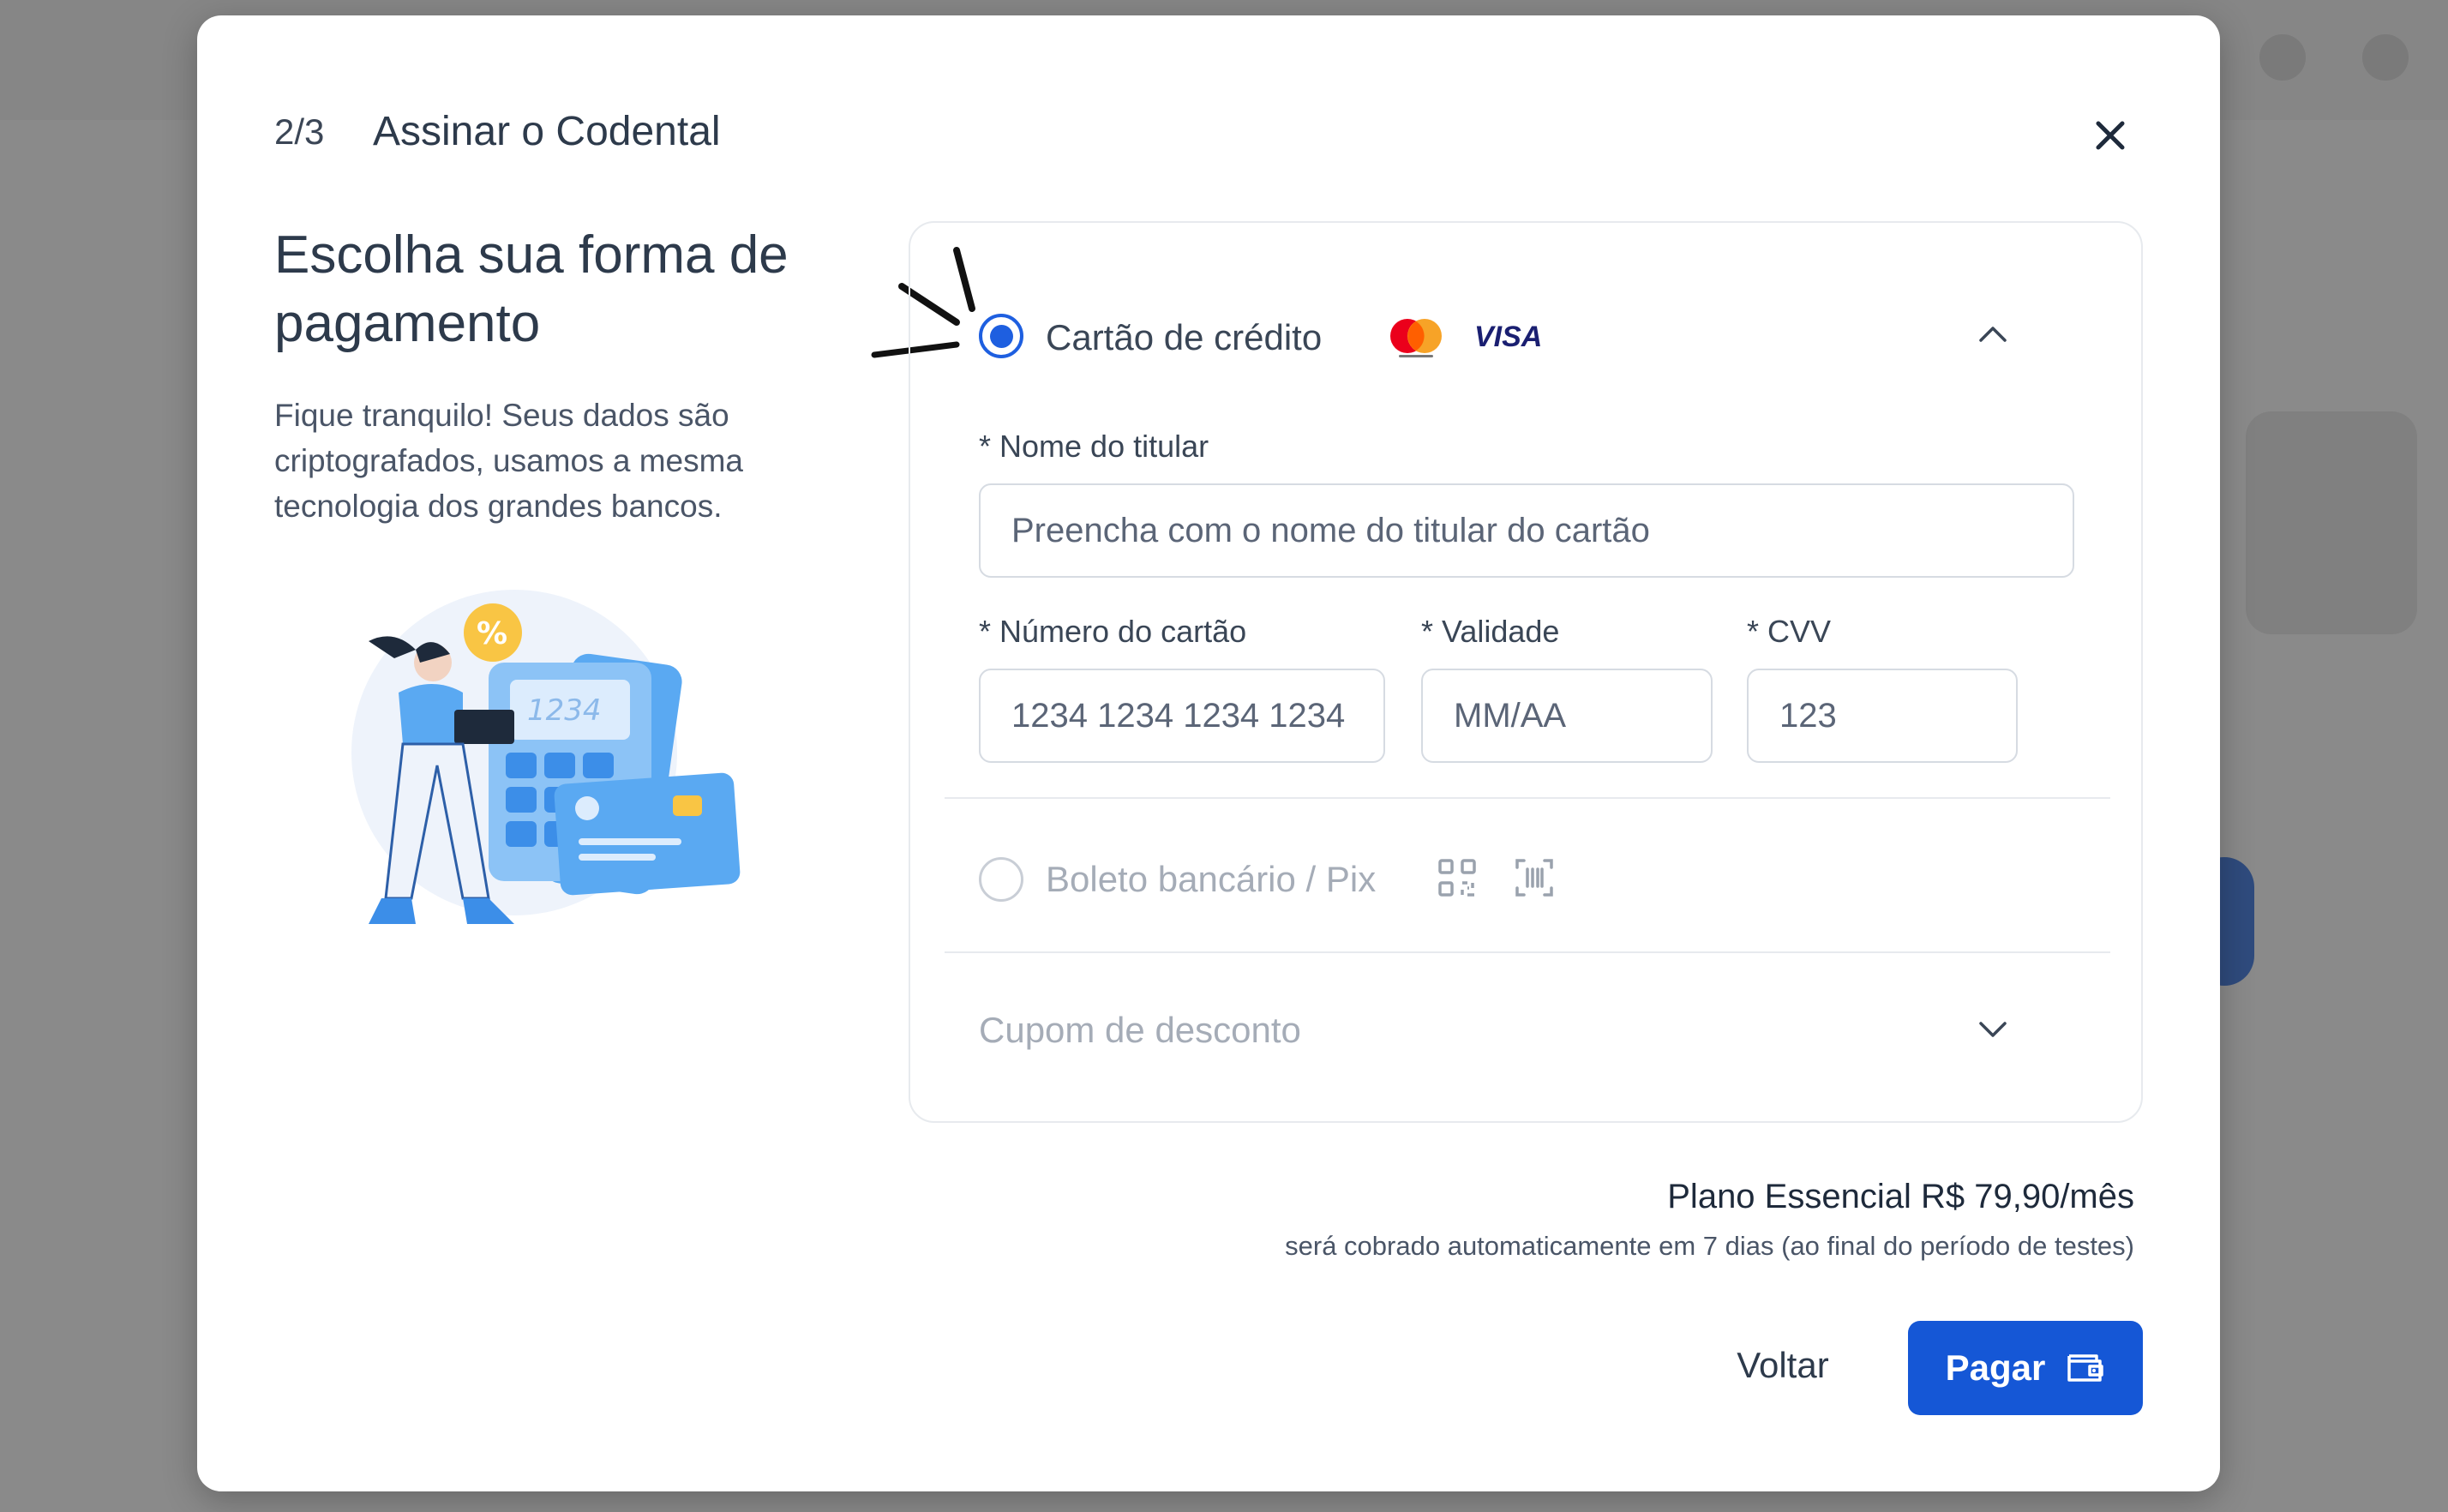 This screenshot has height=1512, width=2448. I want to click on modal-title: Assinar o Codental, so click(547, 131).